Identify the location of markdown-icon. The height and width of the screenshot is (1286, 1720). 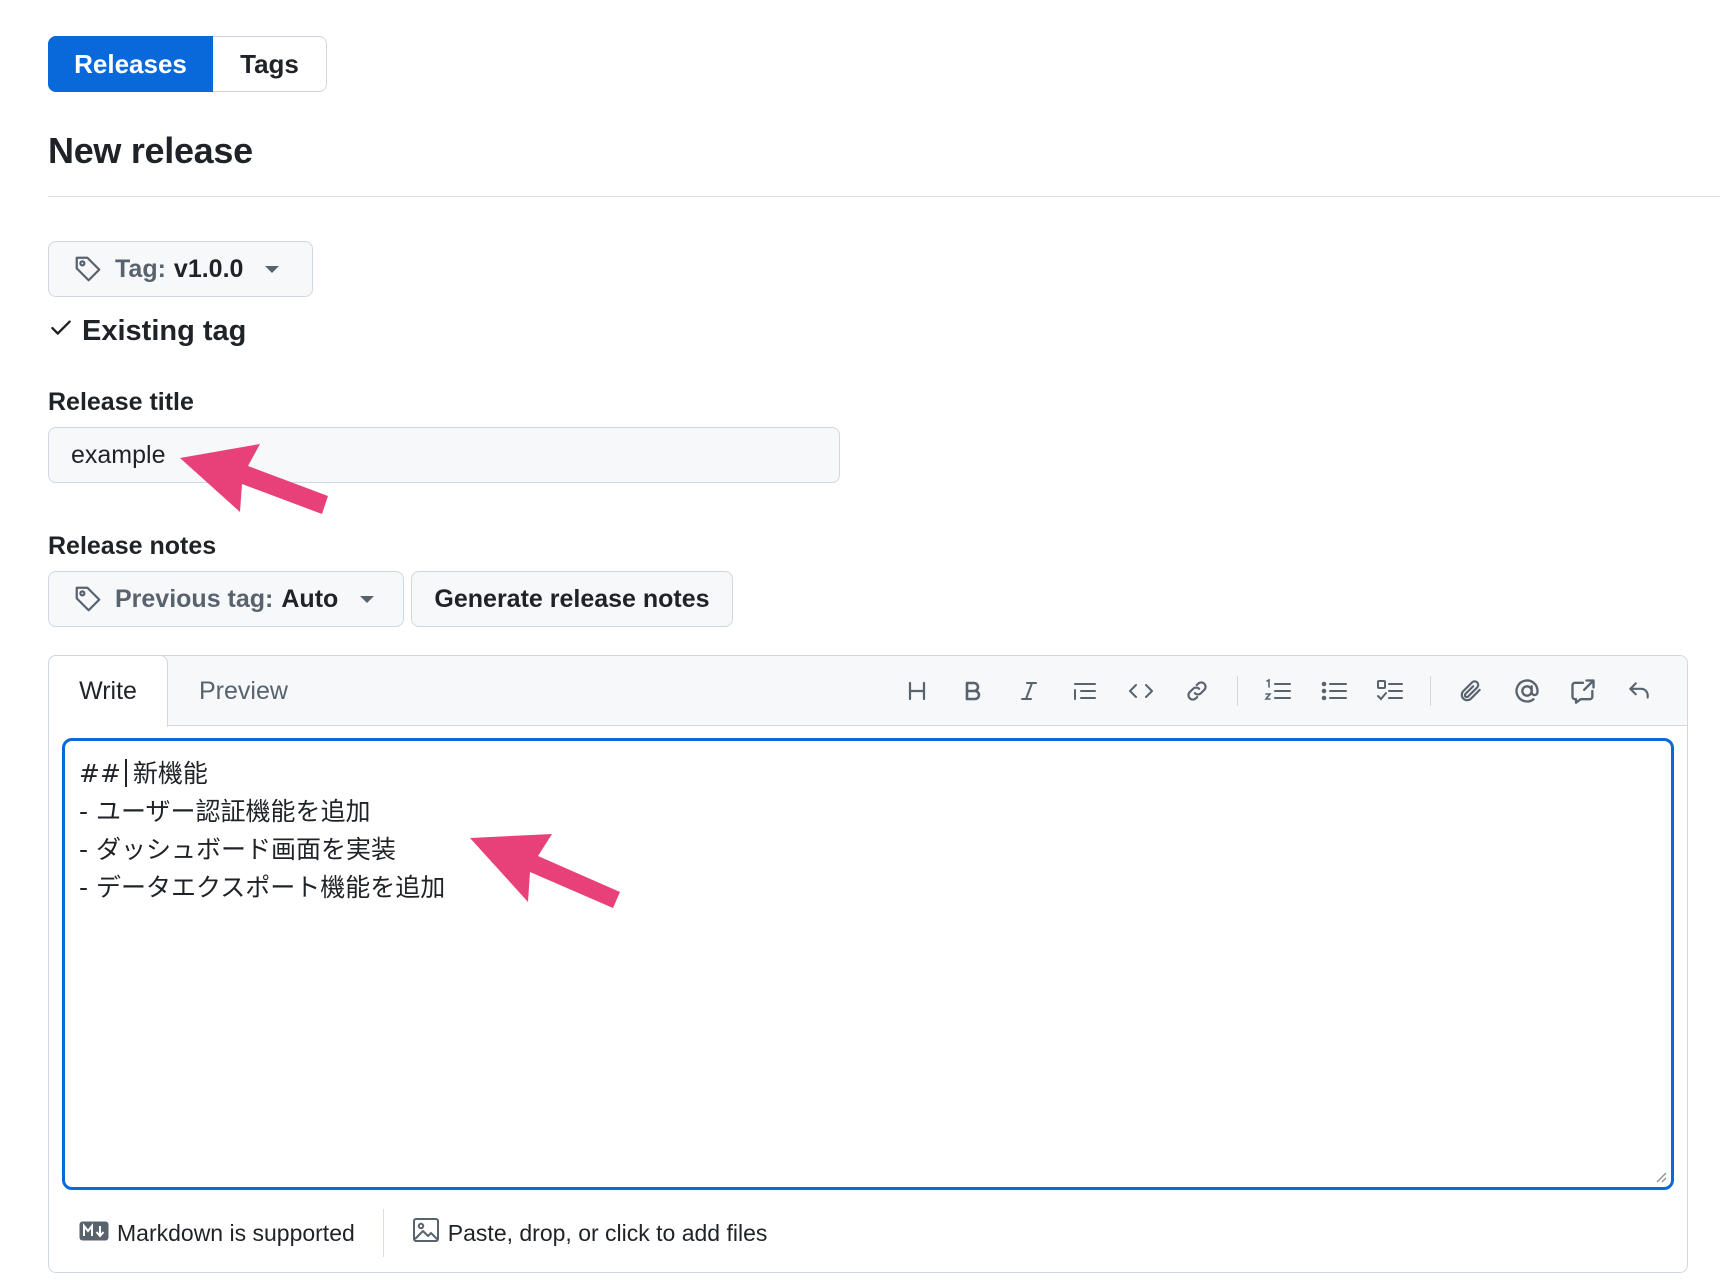
(94, 1233).